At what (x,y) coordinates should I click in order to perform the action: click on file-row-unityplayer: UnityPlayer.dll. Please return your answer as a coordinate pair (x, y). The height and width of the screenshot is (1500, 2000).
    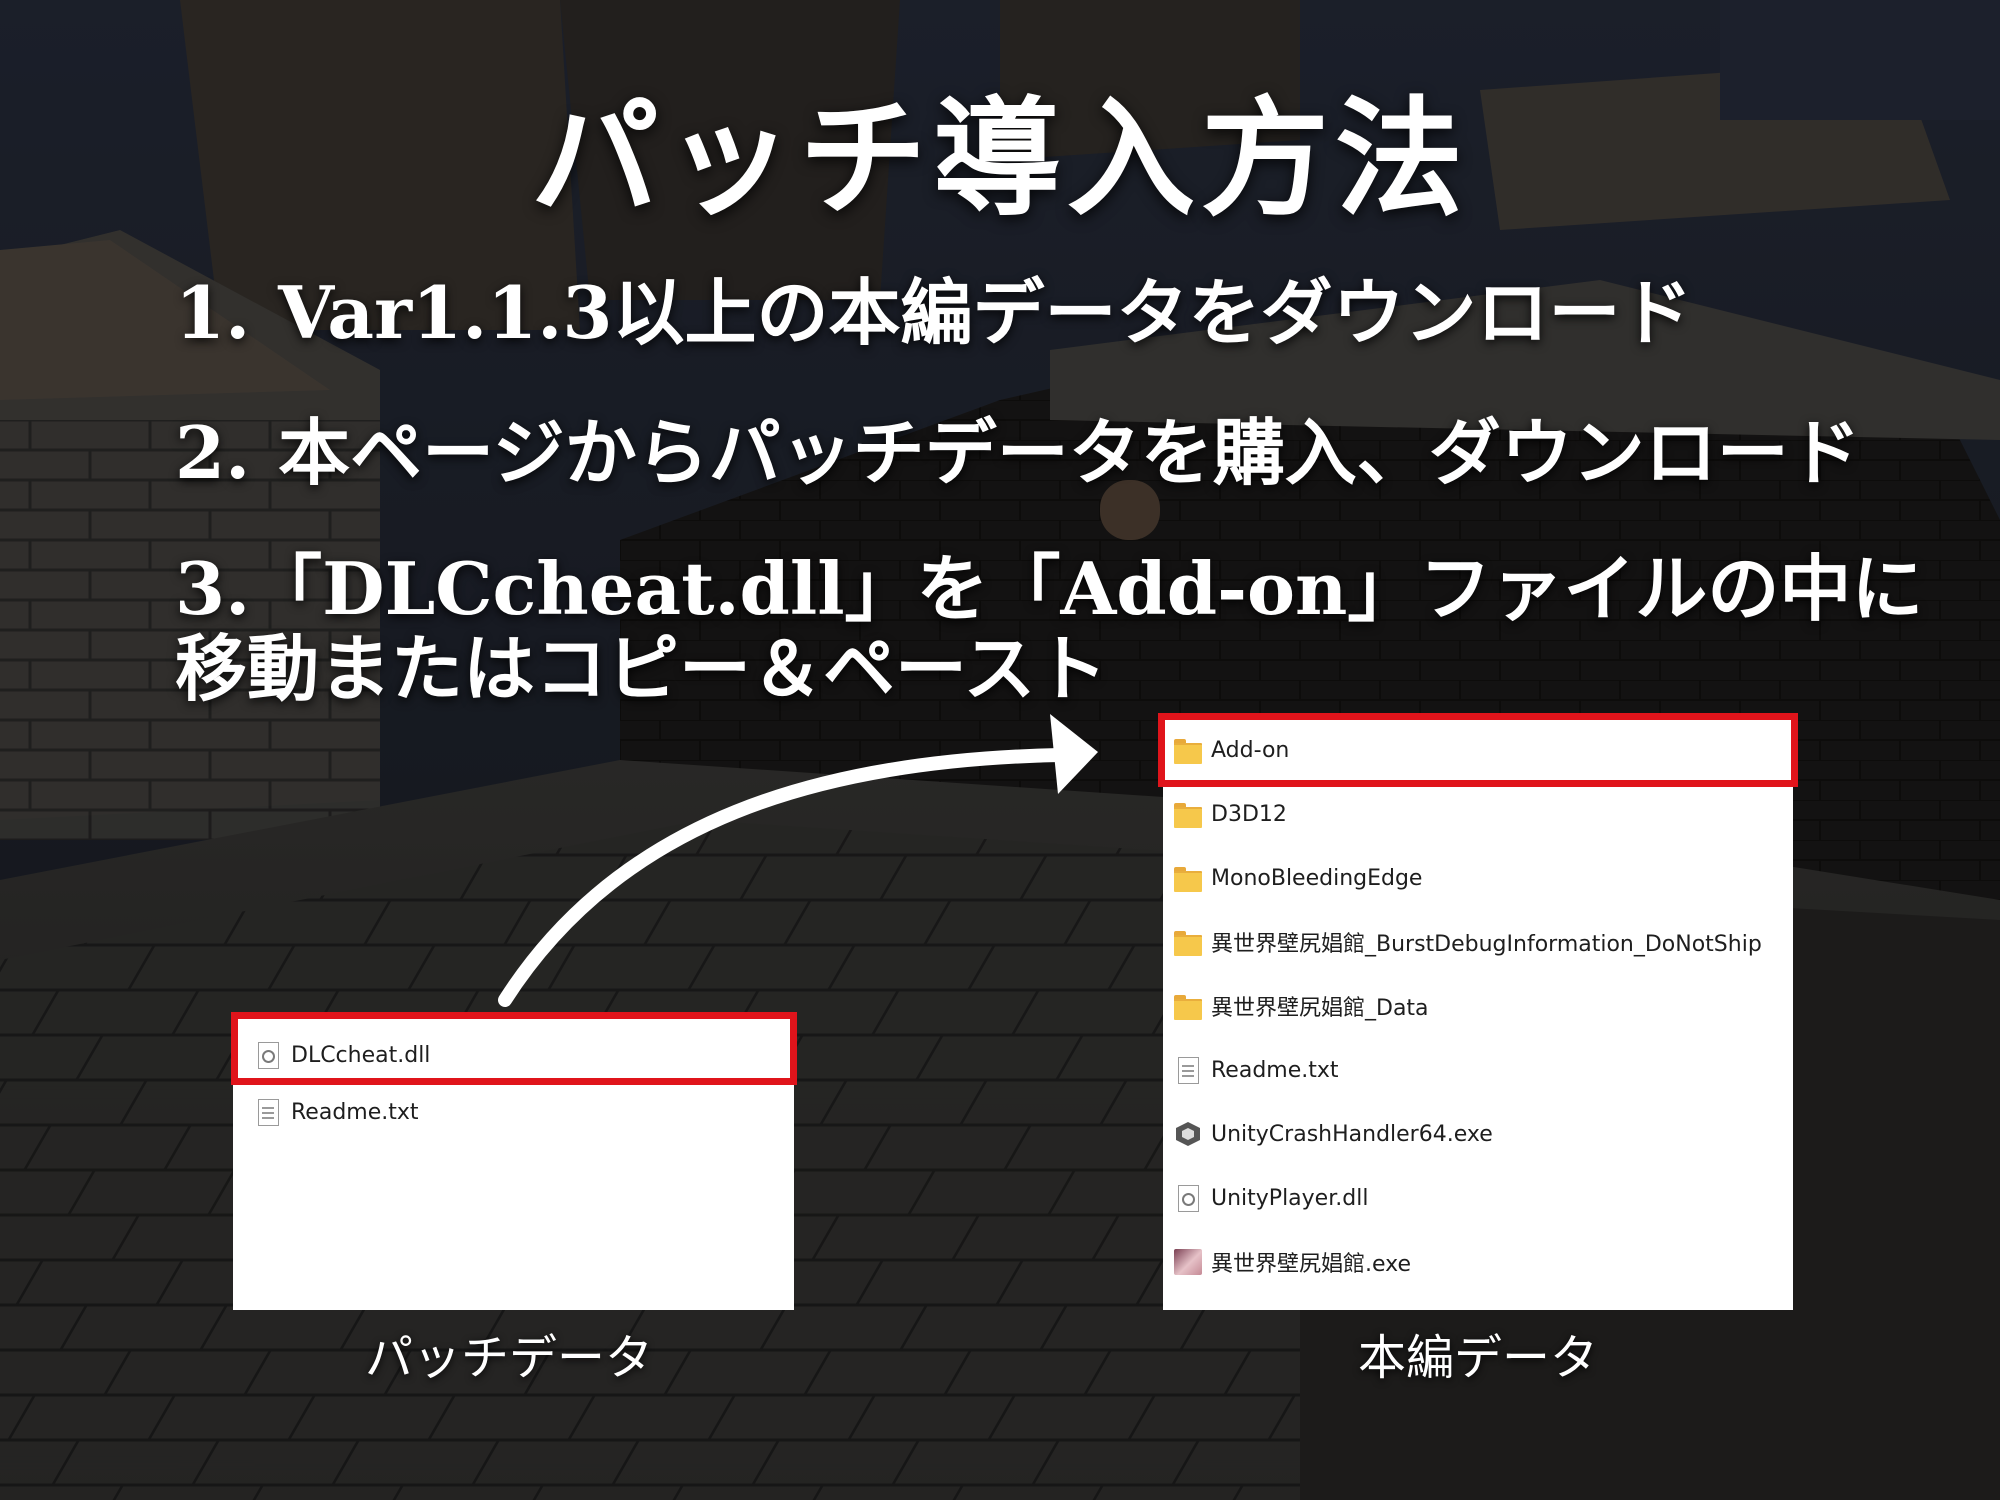
    Looking at the image, I should click on (1483, 1198).